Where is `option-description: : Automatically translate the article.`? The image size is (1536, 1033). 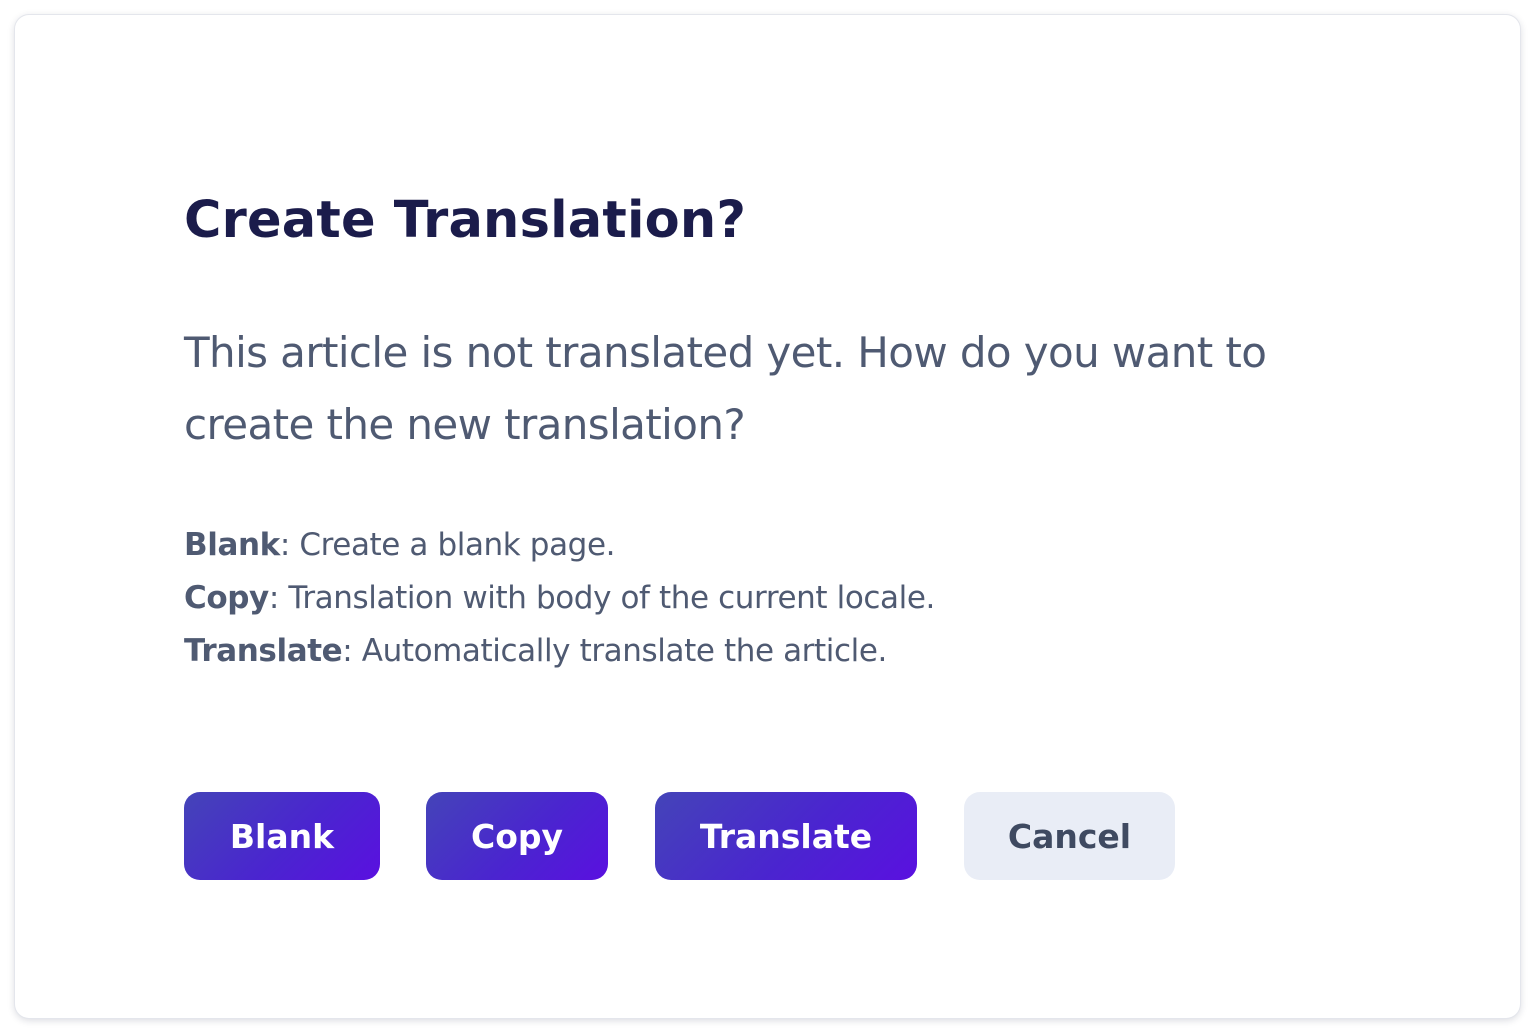
option-description: : Automatically translate the article. is located at coordinates (614, 651).